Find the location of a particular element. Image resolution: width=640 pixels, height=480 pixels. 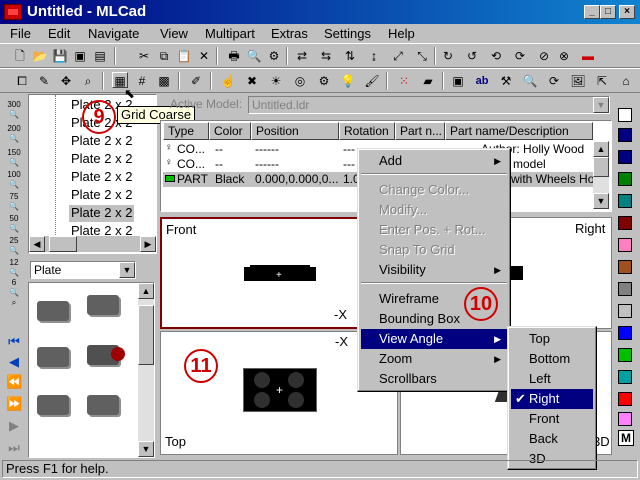

text-icon: ab is located at coordinates (482, 81).